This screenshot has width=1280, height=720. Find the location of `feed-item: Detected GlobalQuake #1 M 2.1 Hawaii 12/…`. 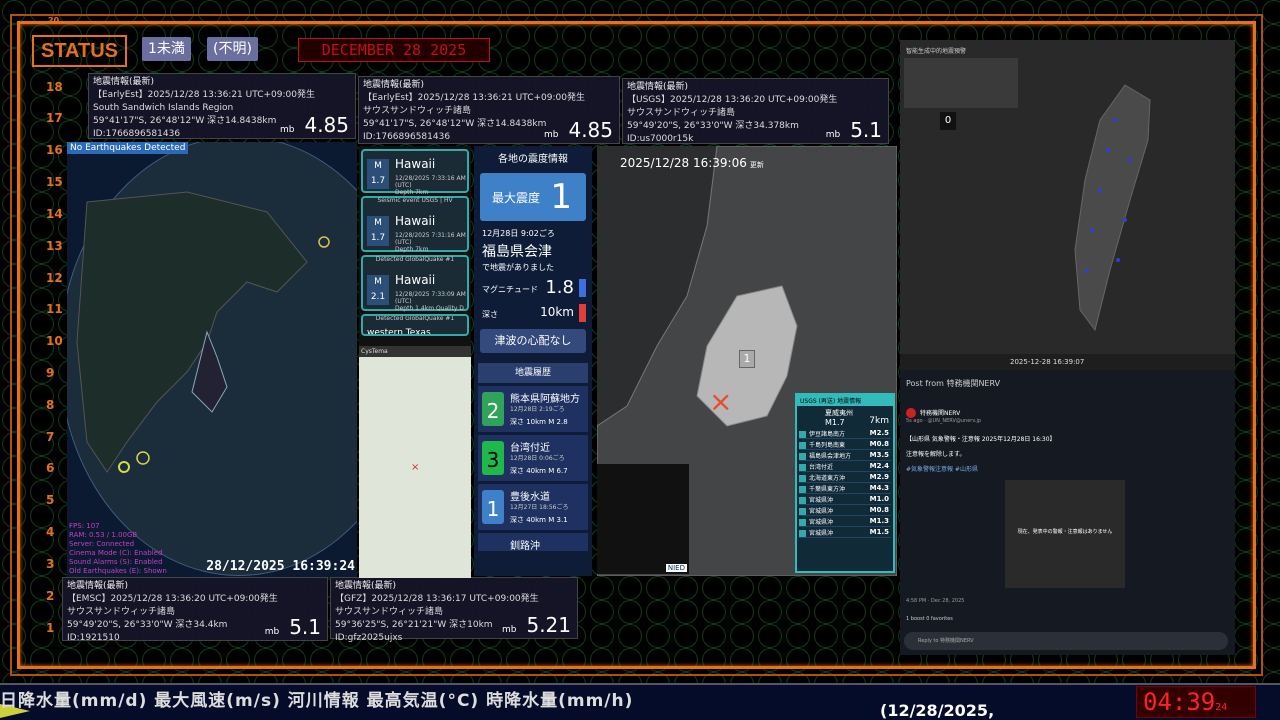

feed-item: Detected GlobalQuake #1 M 2.1 Hawaii 12/… is located at coordinates (415, 283).